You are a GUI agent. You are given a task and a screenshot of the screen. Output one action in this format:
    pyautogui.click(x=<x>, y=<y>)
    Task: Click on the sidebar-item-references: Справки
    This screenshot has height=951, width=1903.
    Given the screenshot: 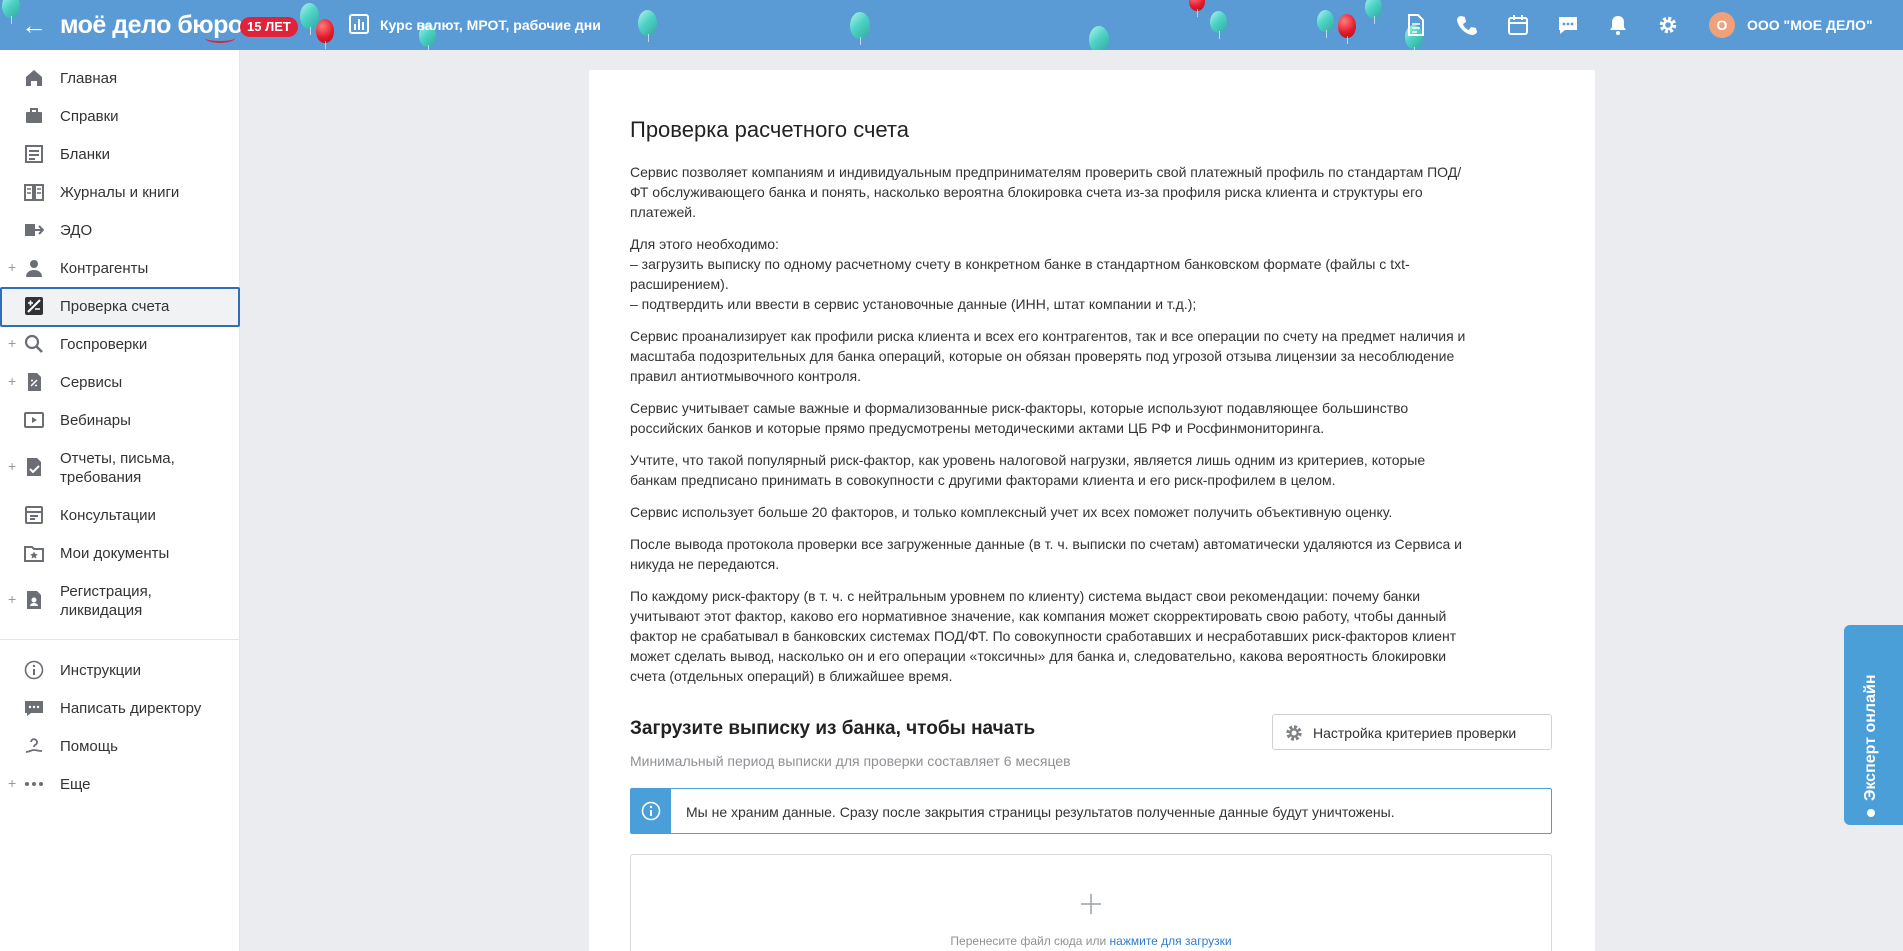 What is the action you would take?
    pyautogui.click(x=120, y=116)
    